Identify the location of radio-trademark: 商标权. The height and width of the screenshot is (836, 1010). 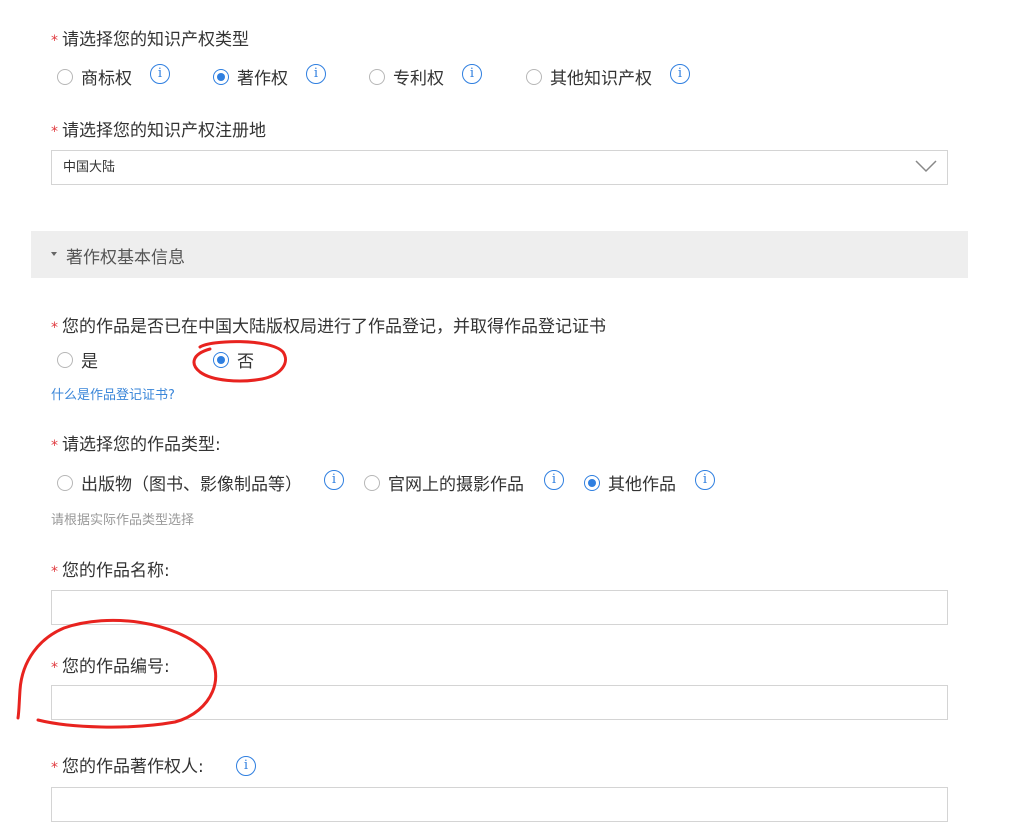
(94, 76).